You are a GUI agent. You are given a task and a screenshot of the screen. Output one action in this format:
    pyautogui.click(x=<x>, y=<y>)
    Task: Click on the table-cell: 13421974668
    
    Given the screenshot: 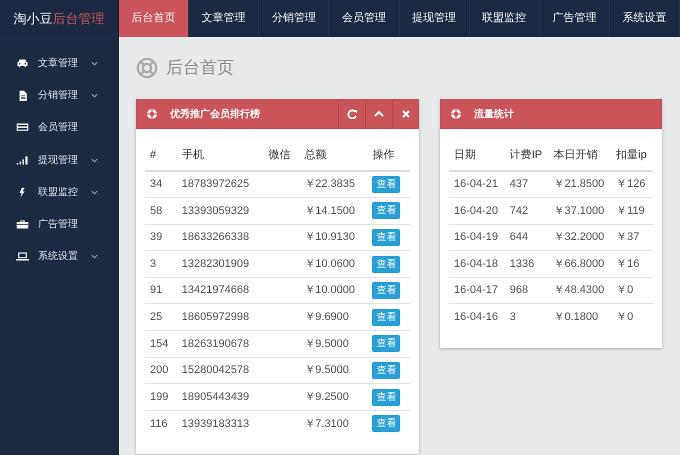 What is the action you would take?
    pyautogui.click(x=216, y=290)
    